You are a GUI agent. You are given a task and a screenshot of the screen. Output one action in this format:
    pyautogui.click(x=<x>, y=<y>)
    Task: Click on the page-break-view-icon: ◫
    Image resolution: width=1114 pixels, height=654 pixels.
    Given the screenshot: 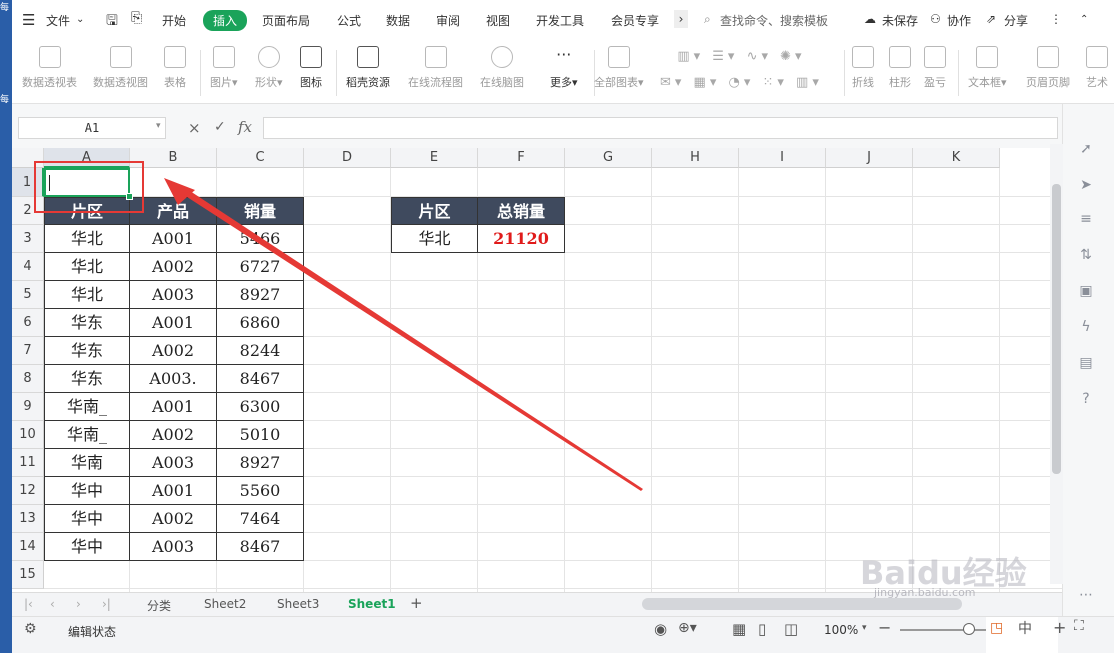 What is the action you would take?
    pyautogui.click(x=791, y=629)
    